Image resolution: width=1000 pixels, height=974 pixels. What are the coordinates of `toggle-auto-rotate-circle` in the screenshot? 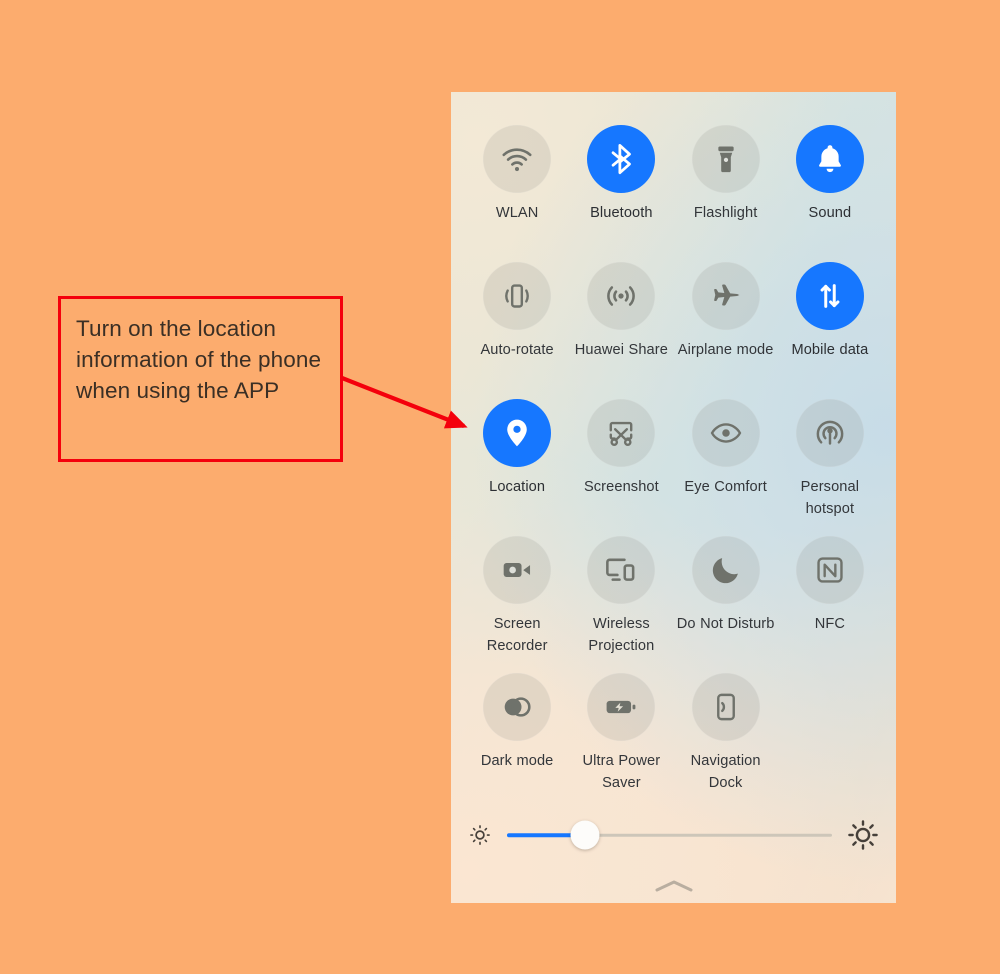 It's located at (517, 296).